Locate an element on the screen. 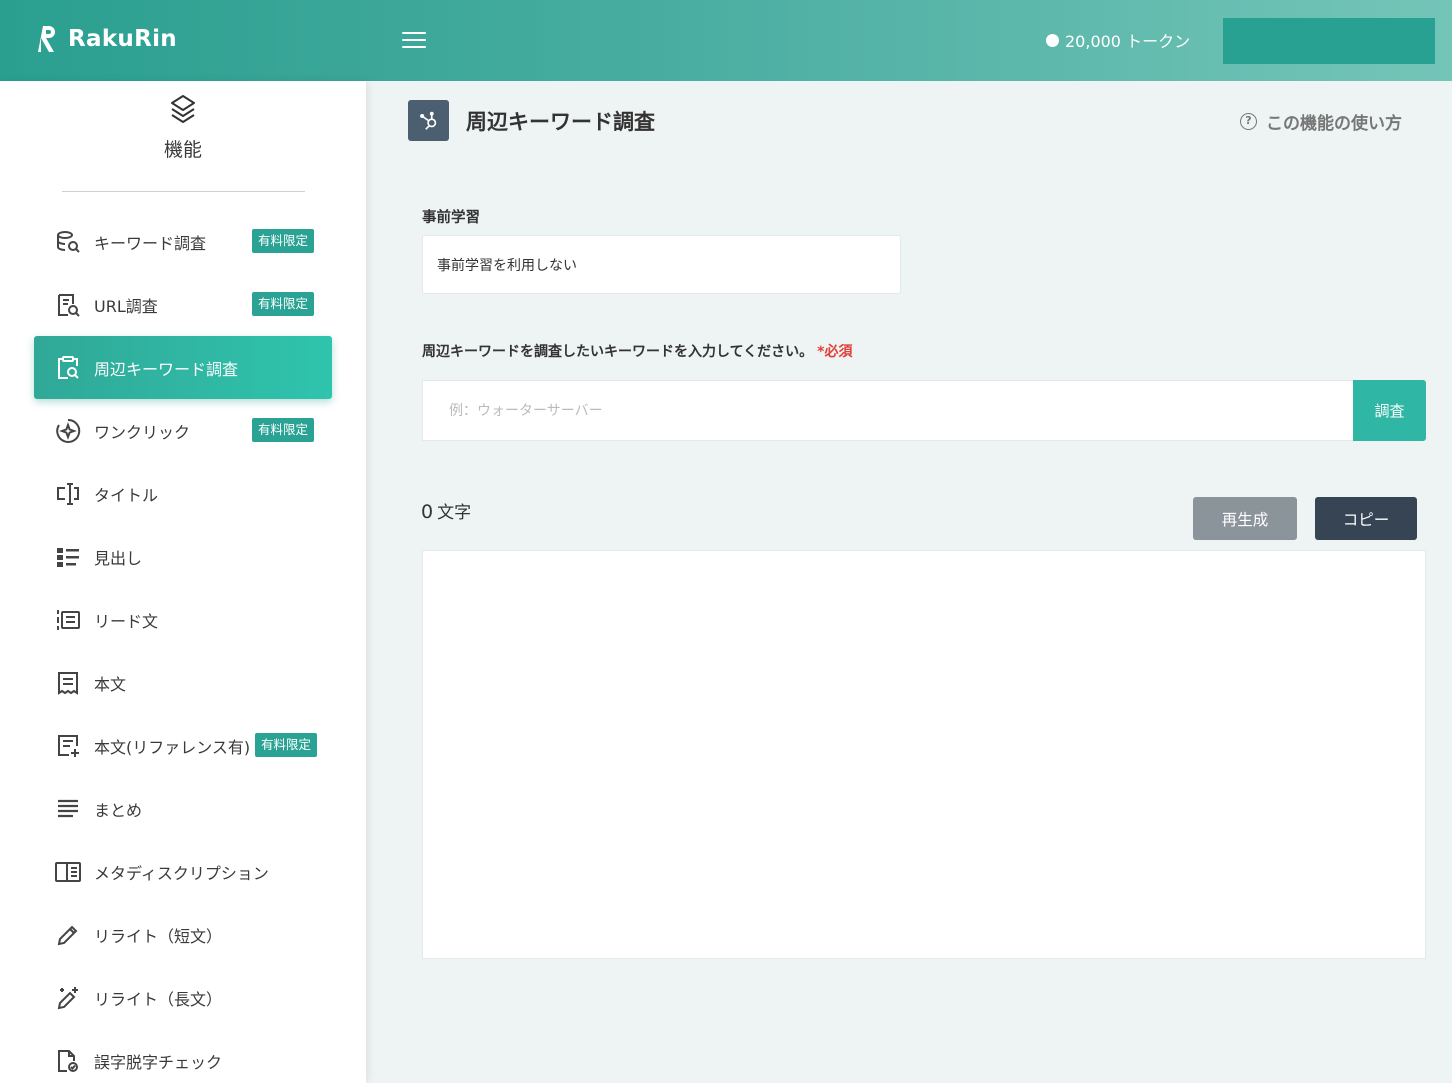 The width and height of the screenshot is (1452, 1083). required-mark: *必須 is located at coordinates (835, 352).